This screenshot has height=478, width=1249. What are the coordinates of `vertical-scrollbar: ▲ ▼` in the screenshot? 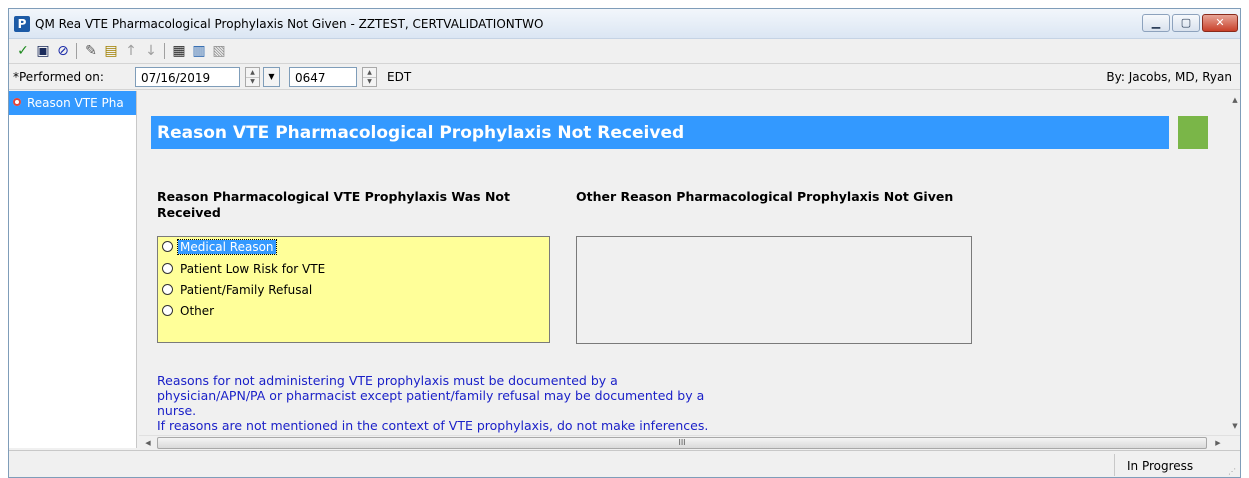 It's located at (1234, 263).